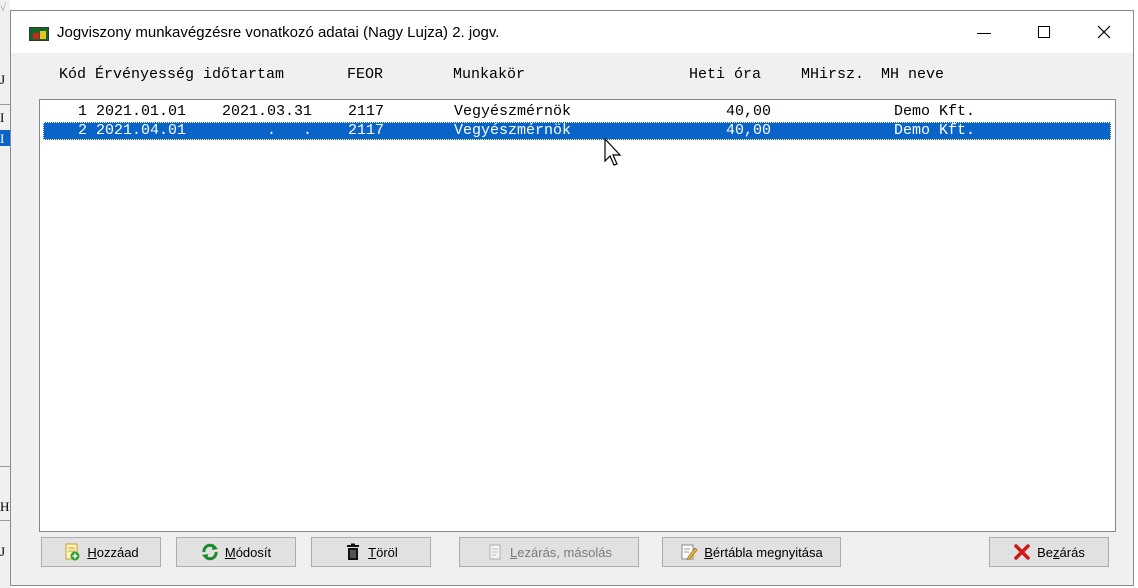 The width and height of the screenshot is (1138, 588). I want to click on close-window-button, so click(1104, 32).